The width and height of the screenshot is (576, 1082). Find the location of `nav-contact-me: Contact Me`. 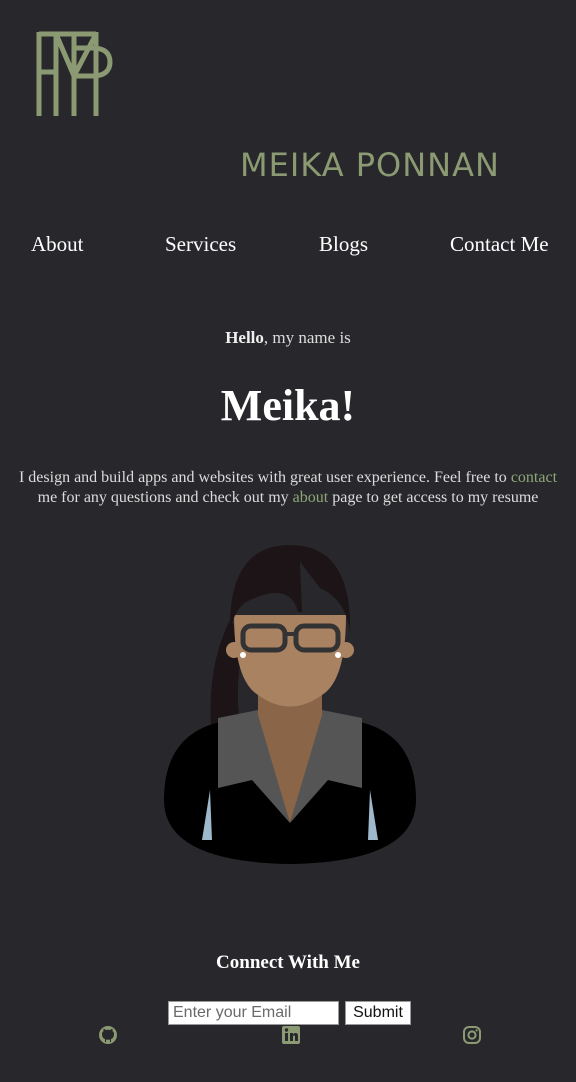

nav-contact-me: Contact Me is located at coordinates (499, 244).